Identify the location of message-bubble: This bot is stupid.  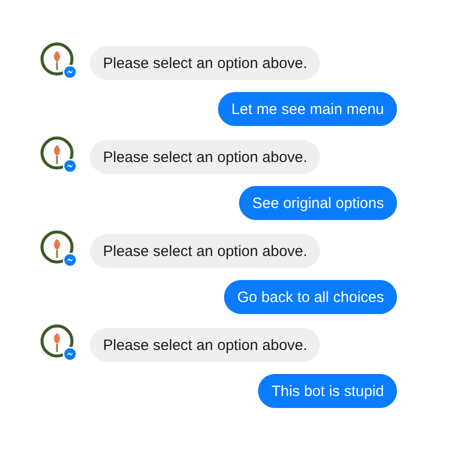
(327, 391).